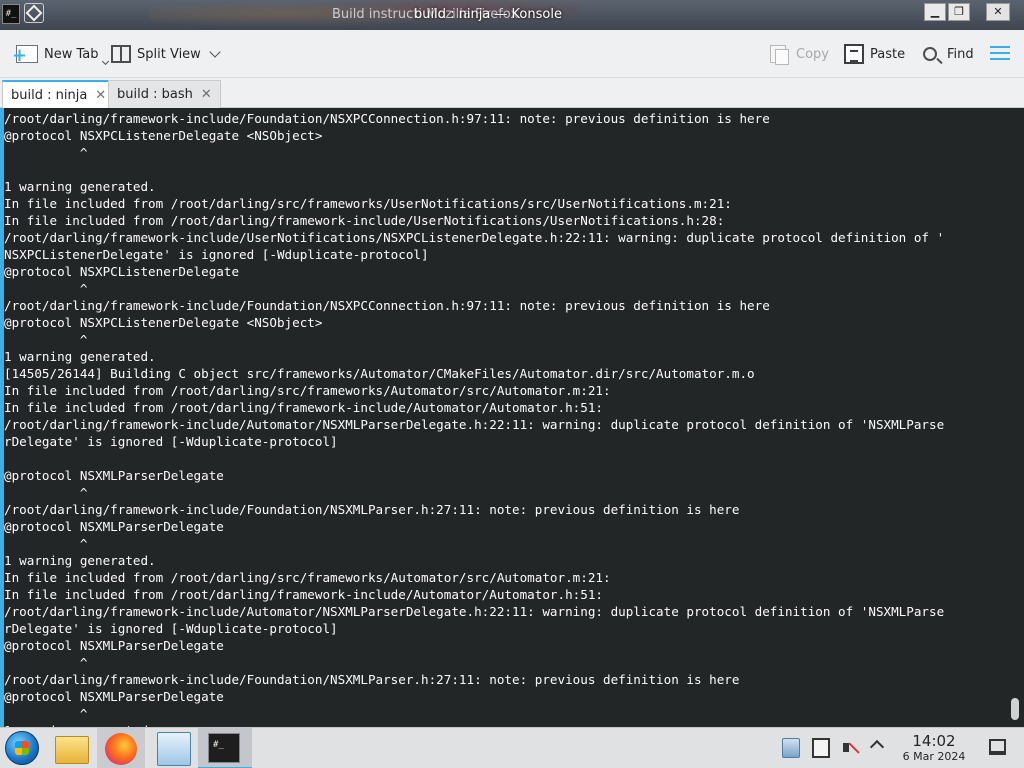 Image resolution: width=1024 pixels, height=768 pixels. What do you see at coordinates (80, 186) in the screenshot?
I see `terminal-line-text: 1 warning generated.` at bounding box center [80, 186].